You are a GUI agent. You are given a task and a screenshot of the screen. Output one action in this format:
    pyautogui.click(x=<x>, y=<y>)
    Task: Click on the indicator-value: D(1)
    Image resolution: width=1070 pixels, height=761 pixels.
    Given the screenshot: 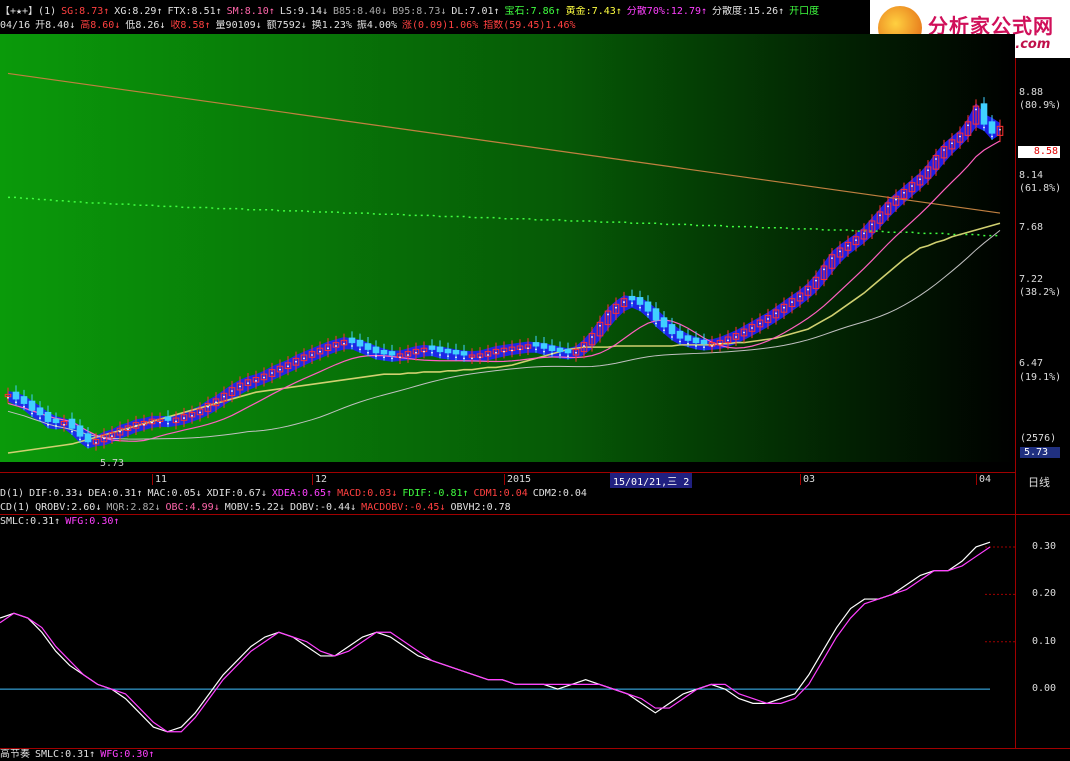 What is the action you would take?
    pyautogui.click(x=12, y=493)
    